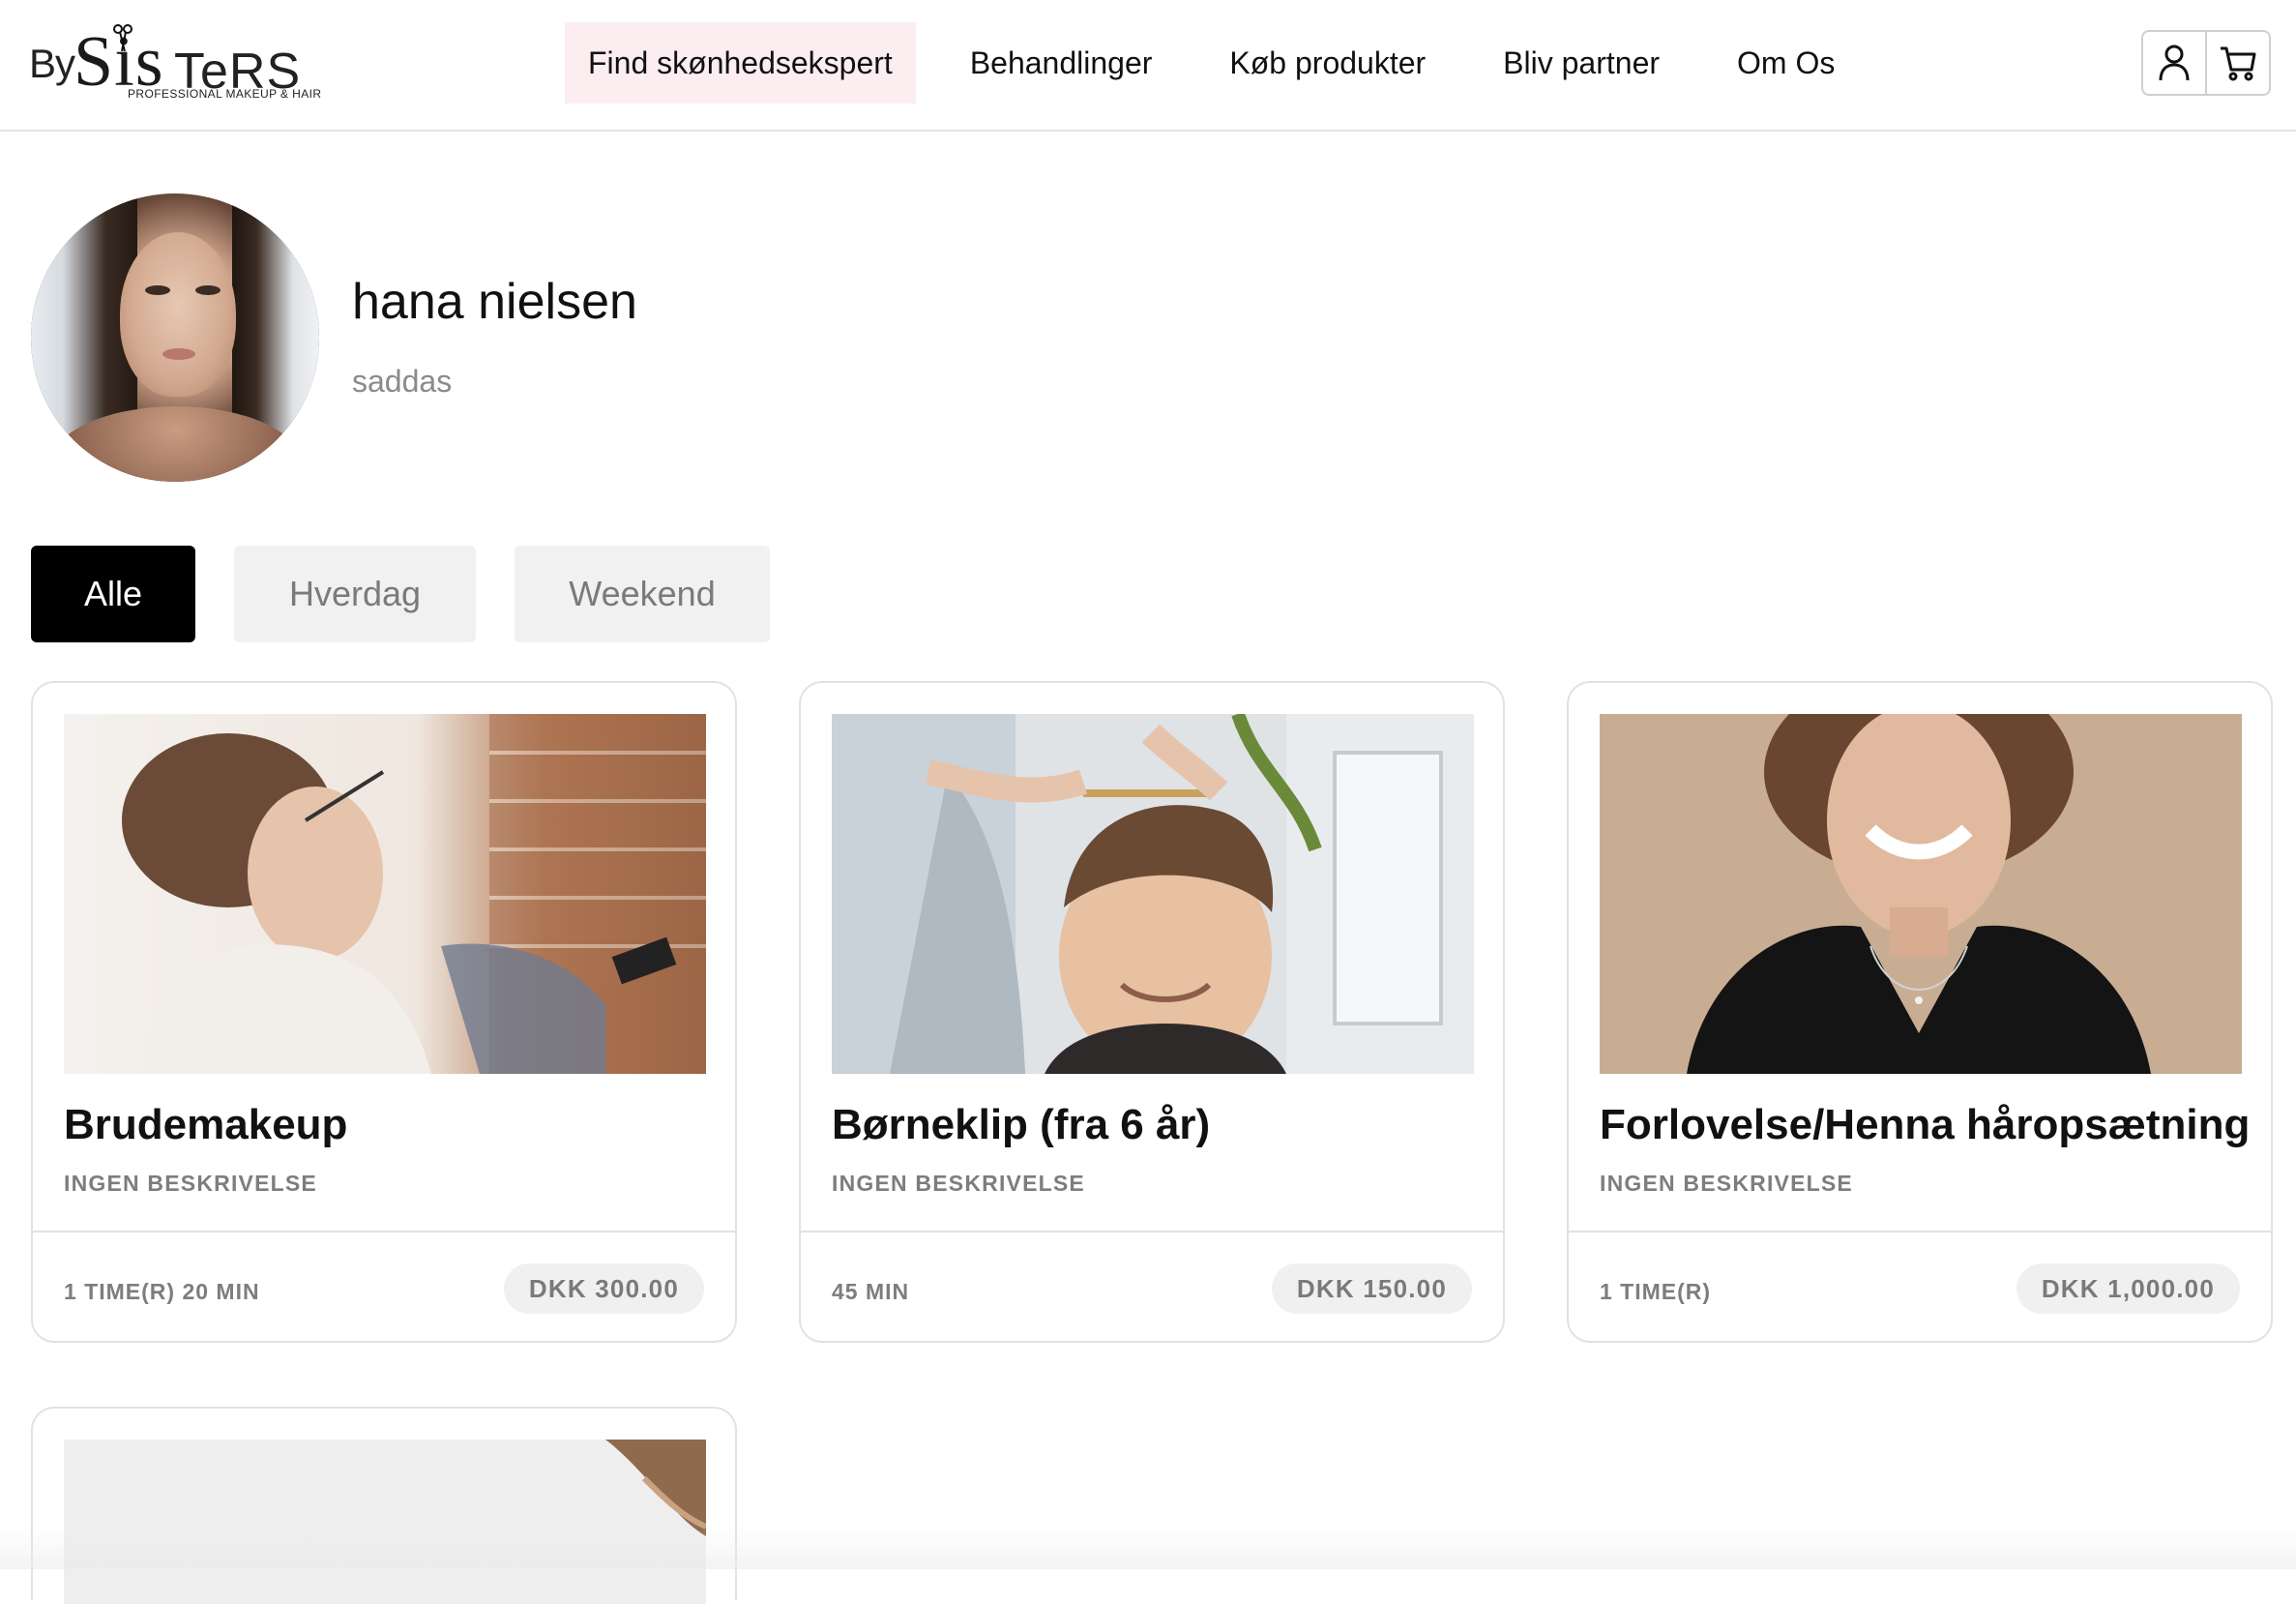 The height and width of the screenshot is (1604, 2296). Describe the element at coordinates (1022, 1125) in the screenshot. I see `service-title: Børneklip (fra 6 år)` at that location.